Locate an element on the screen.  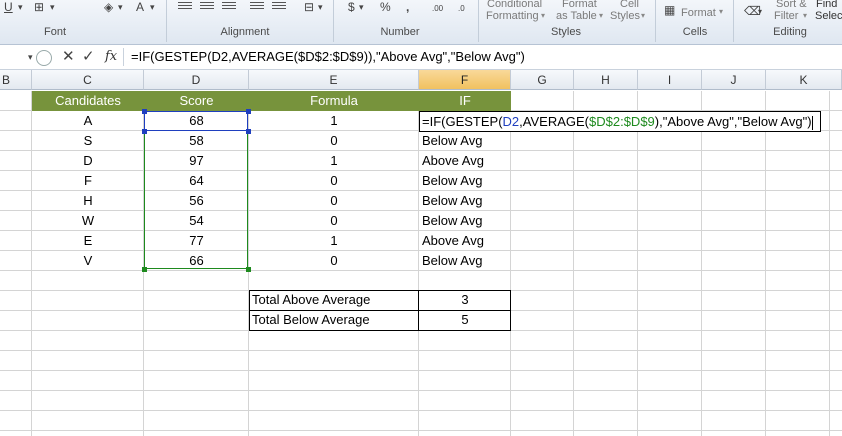
format-cells-icon: ▦ is located at coordinates (669, 10).